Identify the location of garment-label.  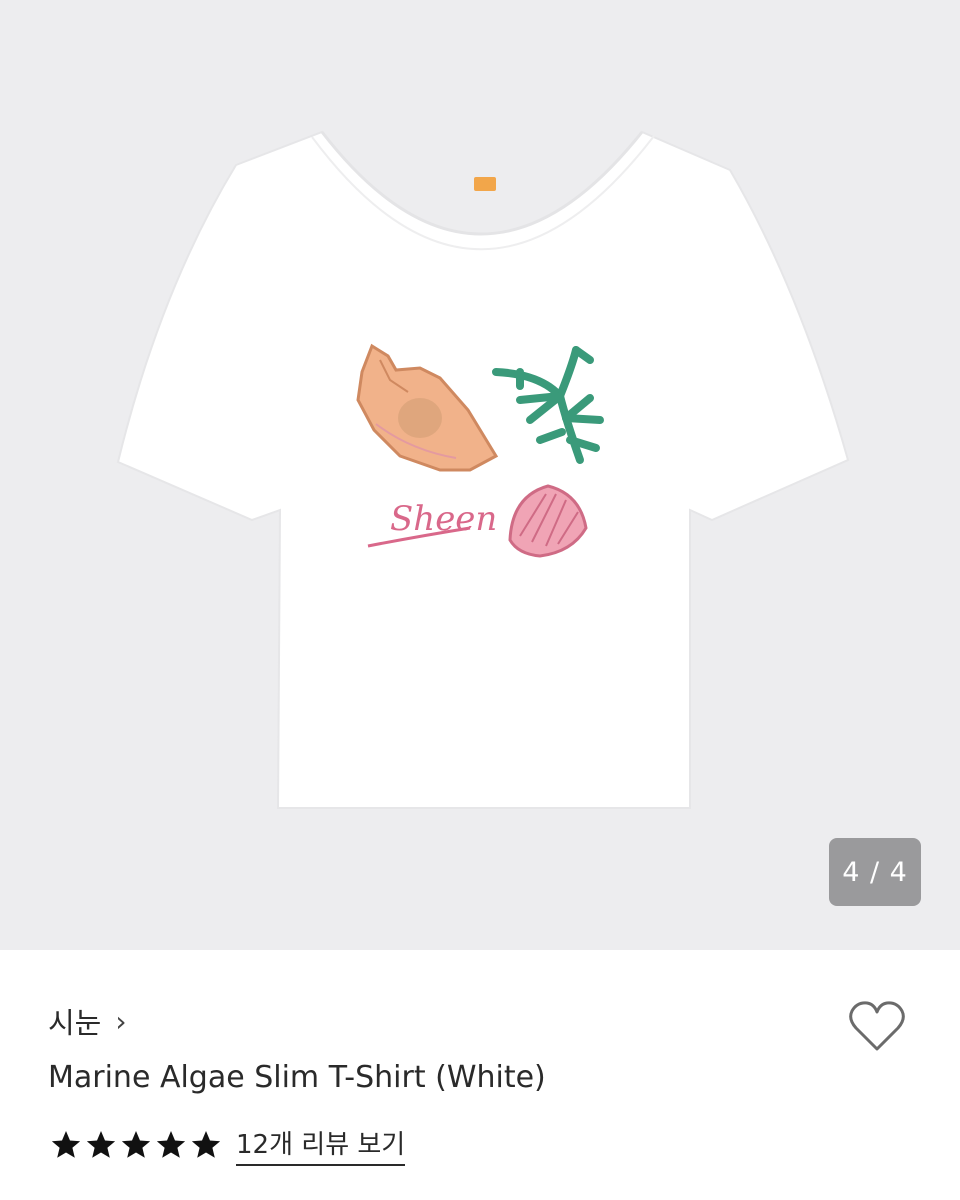
(485, 184).